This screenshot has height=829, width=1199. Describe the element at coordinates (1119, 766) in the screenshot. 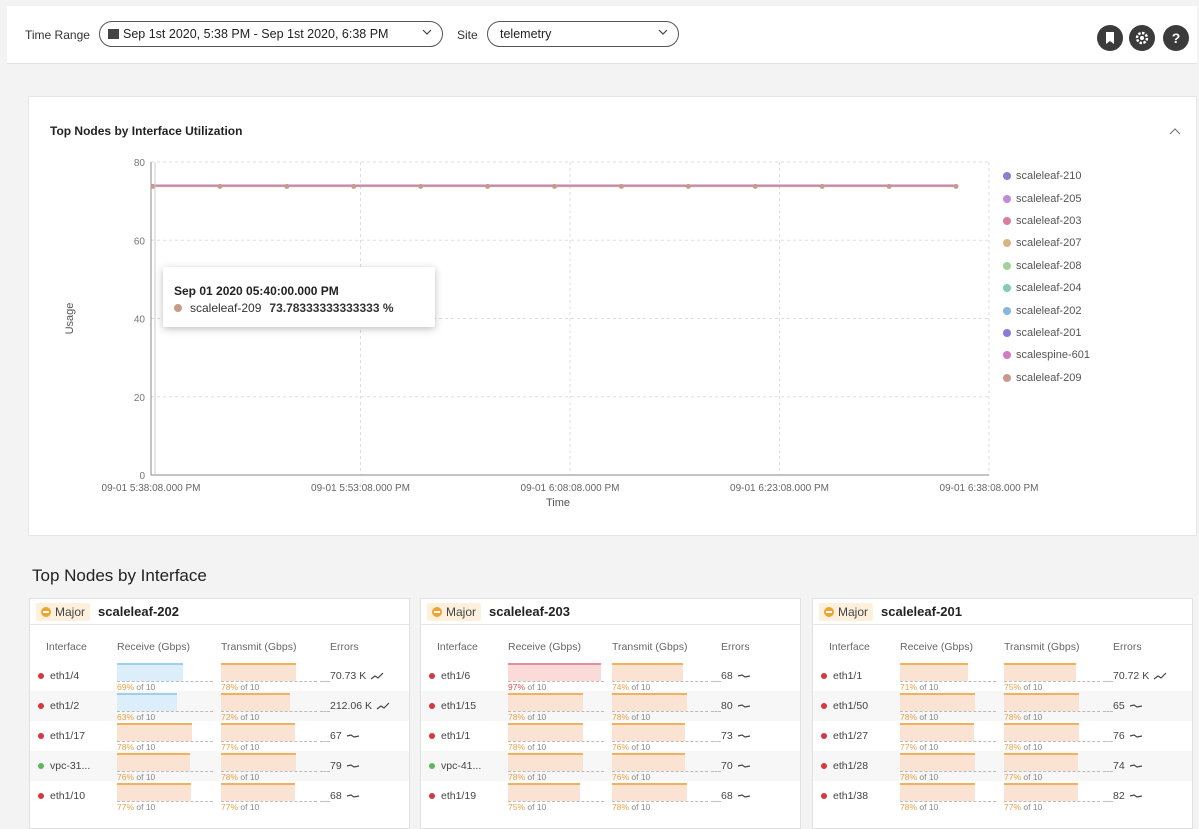

I see `errors-value: 74` at that location.